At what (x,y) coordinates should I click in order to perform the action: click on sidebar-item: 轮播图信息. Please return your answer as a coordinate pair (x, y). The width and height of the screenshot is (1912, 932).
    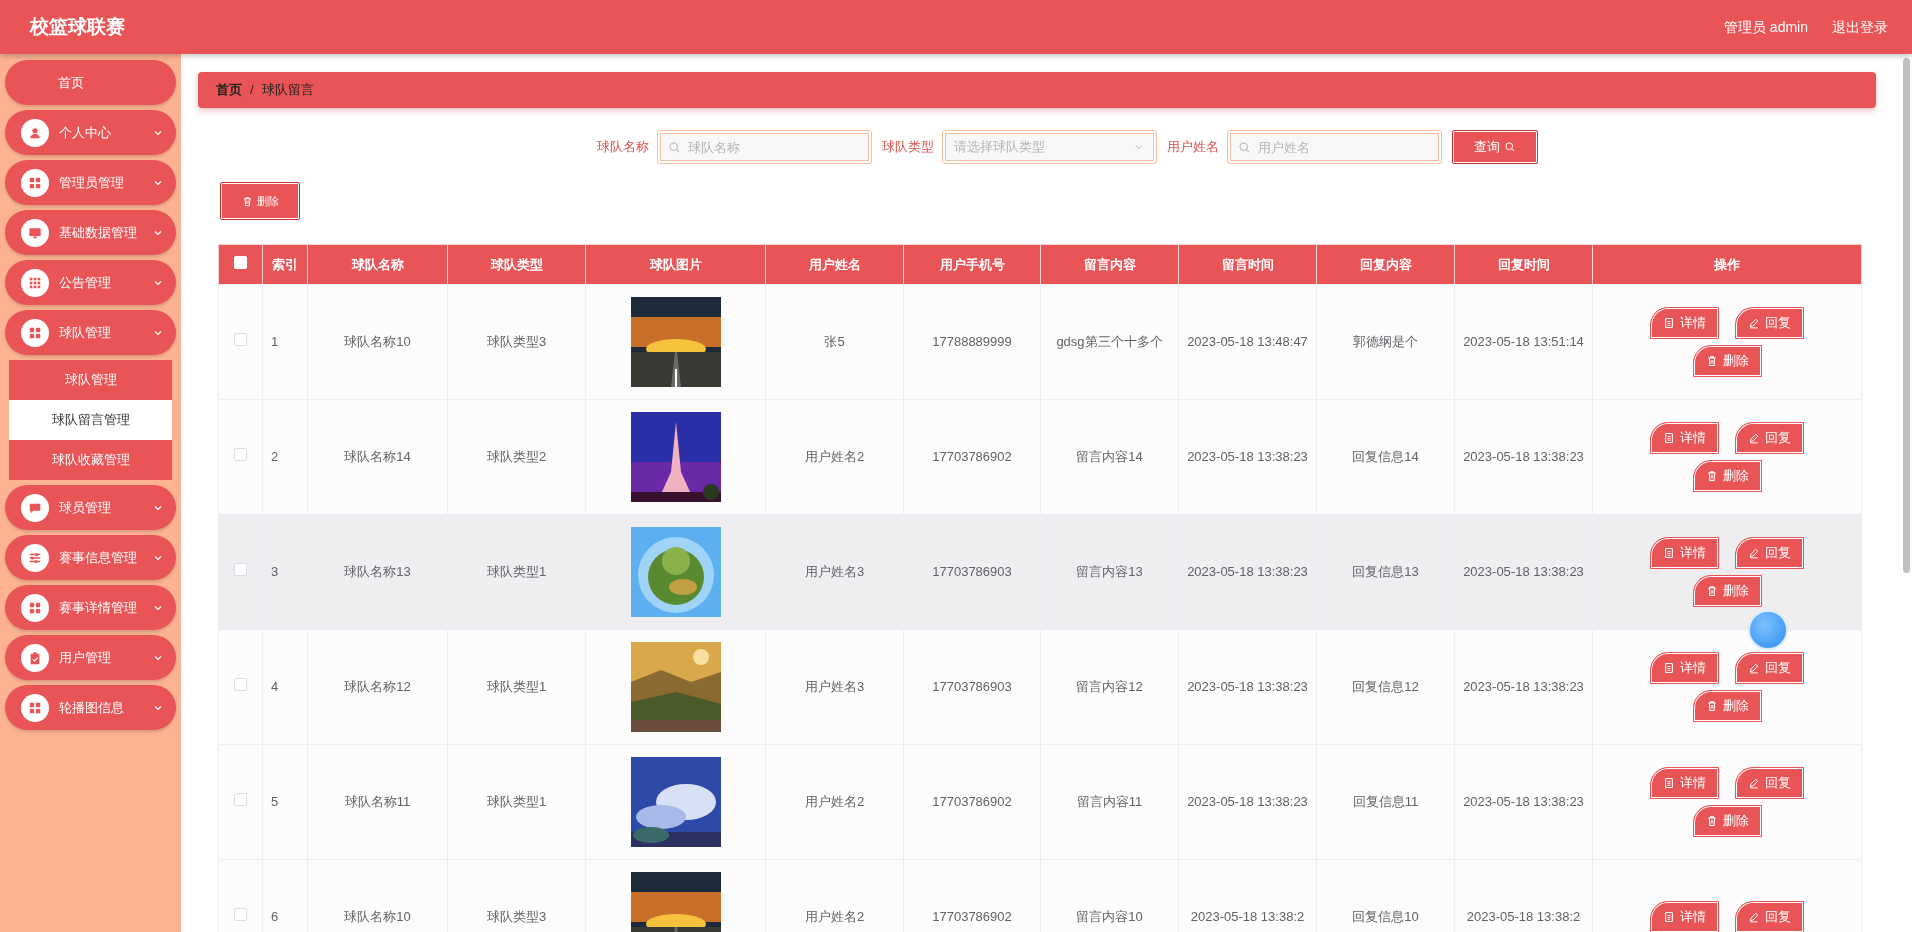
    Looking at the image, I should click on (90, 707).